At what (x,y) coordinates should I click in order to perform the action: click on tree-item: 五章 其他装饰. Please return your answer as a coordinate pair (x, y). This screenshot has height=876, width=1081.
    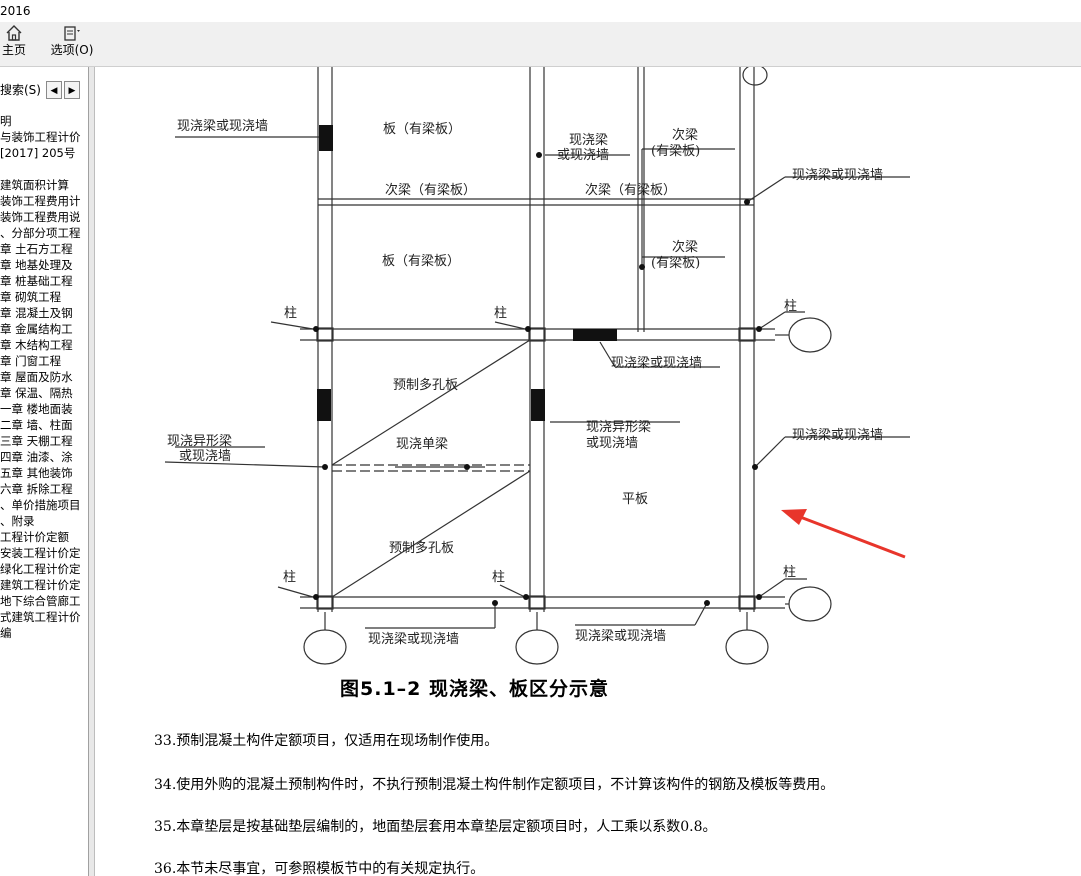
    Looking at the image, I should click on (44, 473).